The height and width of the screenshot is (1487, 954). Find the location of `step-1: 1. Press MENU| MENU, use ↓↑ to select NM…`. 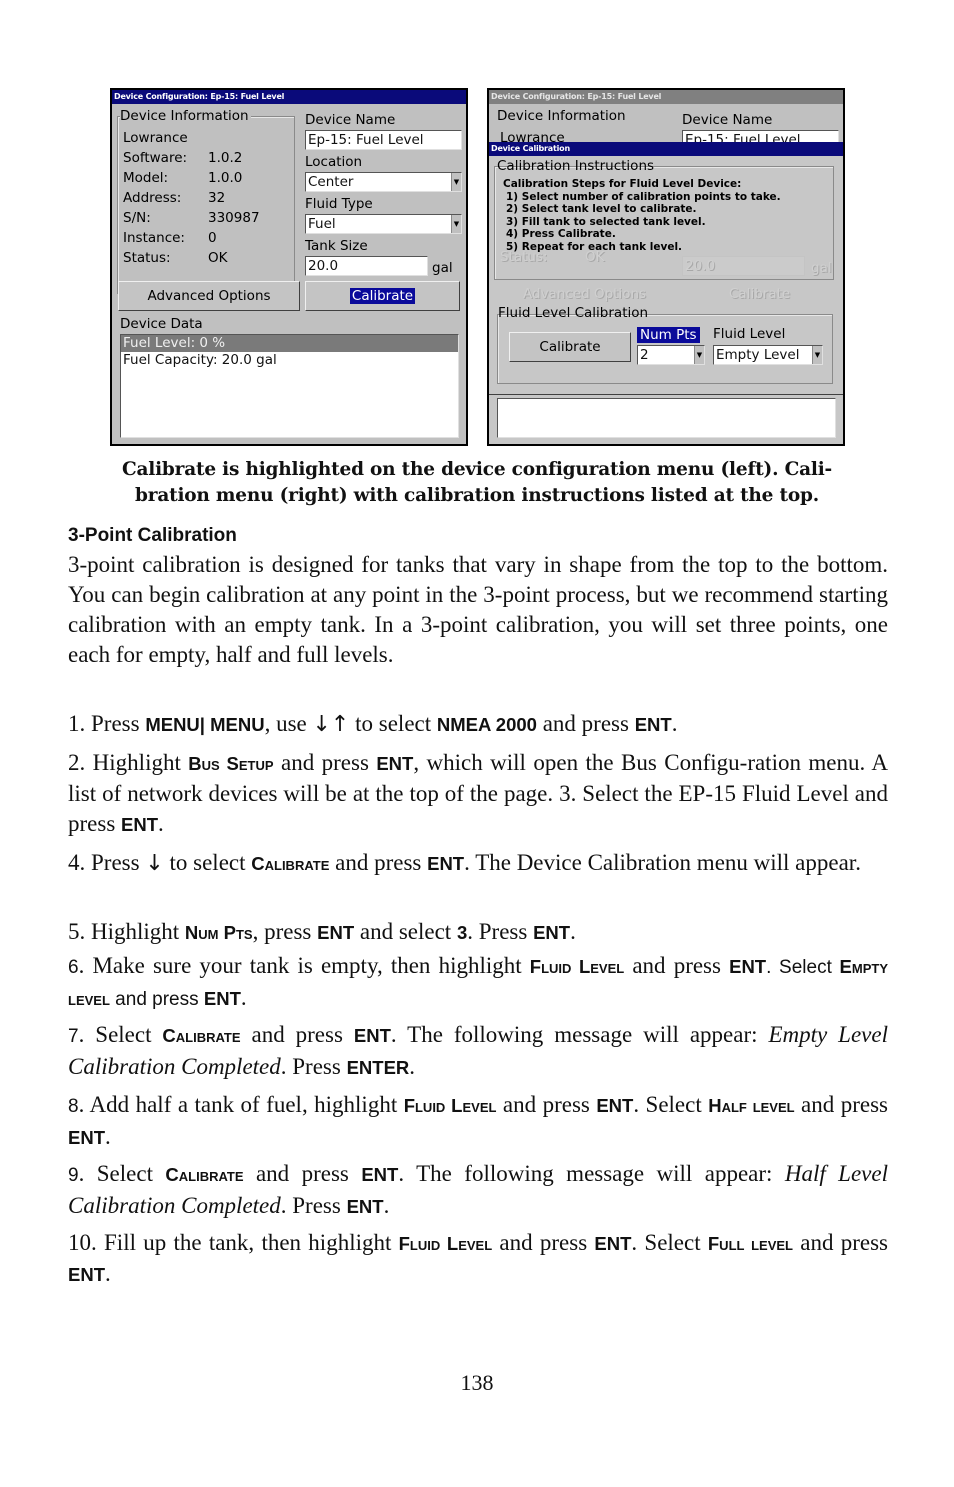

step-1: 1. Press MENU| MENU, use ↓↑ to select NM… is located at coordinates (478, 724).